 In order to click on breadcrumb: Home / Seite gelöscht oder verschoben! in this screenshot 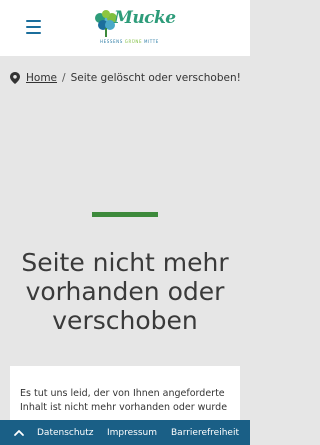, I will do `click(125, 78)`.